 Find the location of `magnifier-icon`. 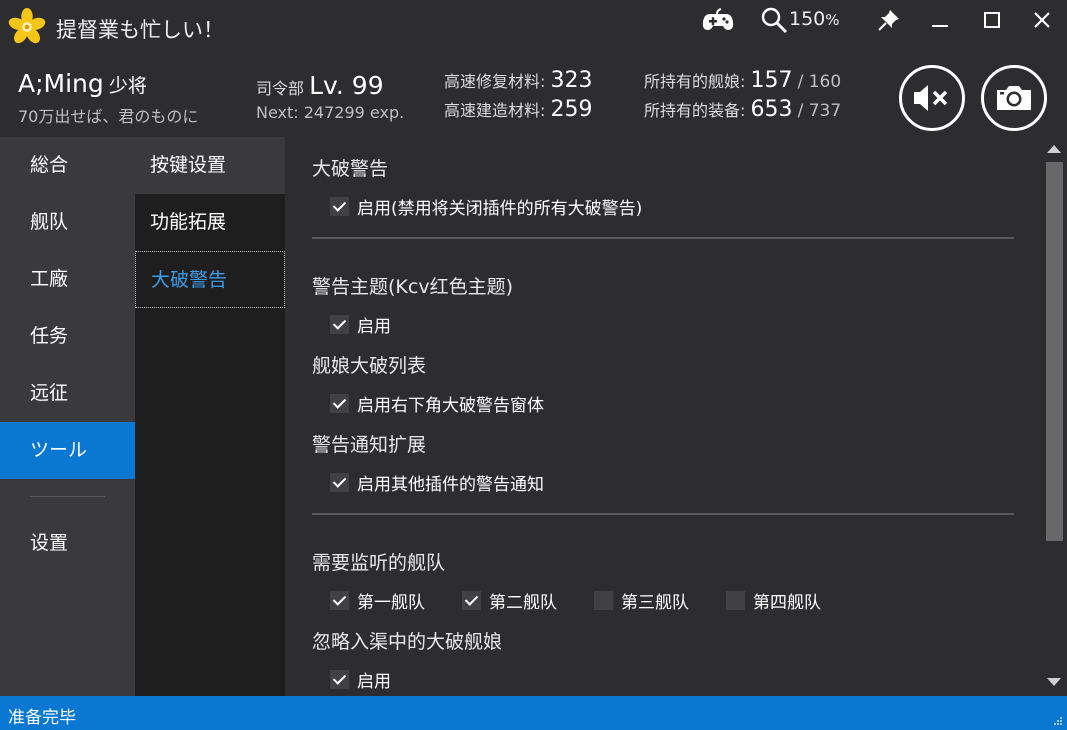

magnifier-icon is located at coordinates (774, 20).